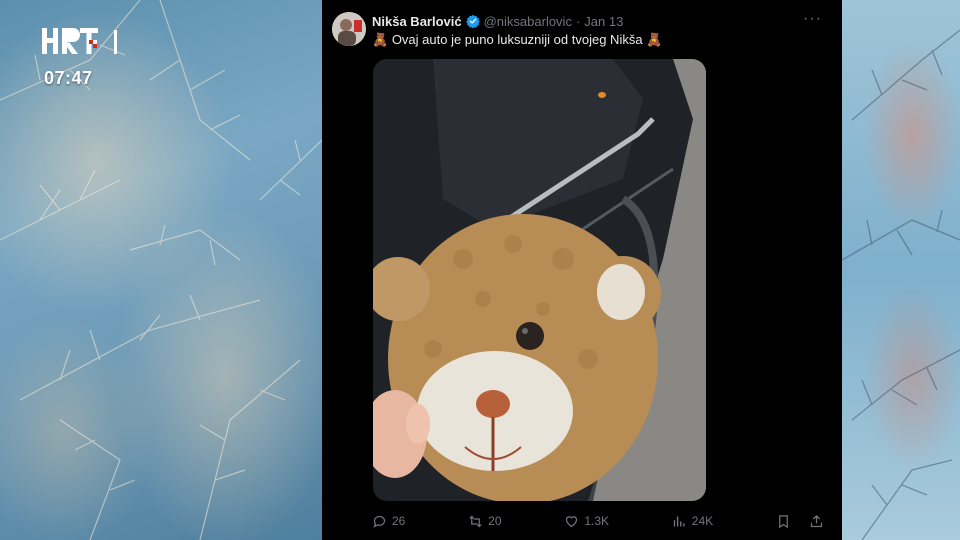  I want to click on share-button, so click(816, 521).